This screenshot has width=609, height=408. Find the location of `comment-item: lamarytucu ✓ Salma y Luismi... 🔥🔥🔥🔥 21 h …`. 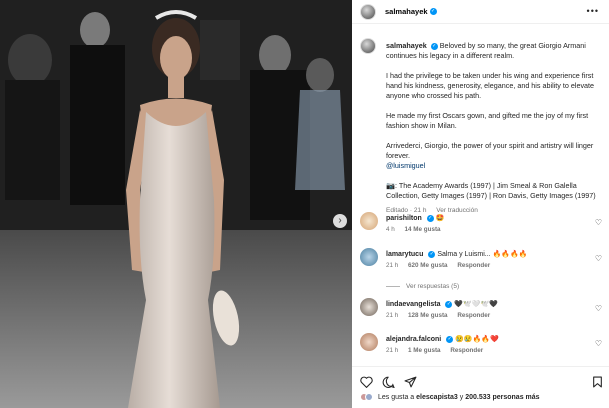

comment-item: lamarytucu ✓ Salma y Luismi... 🔥🔥🔥🔥 21 h … is located at coordinates (482, 261).